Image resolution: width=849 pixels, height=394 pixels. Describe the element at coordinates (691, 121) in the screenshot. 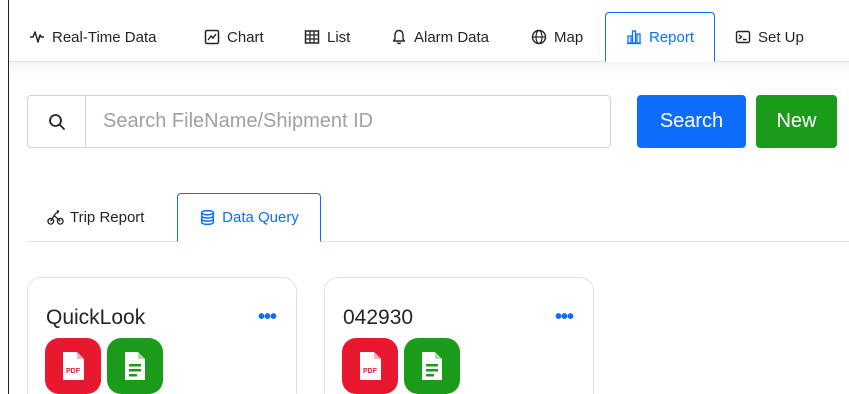

I see `search-button: Search` at that location.